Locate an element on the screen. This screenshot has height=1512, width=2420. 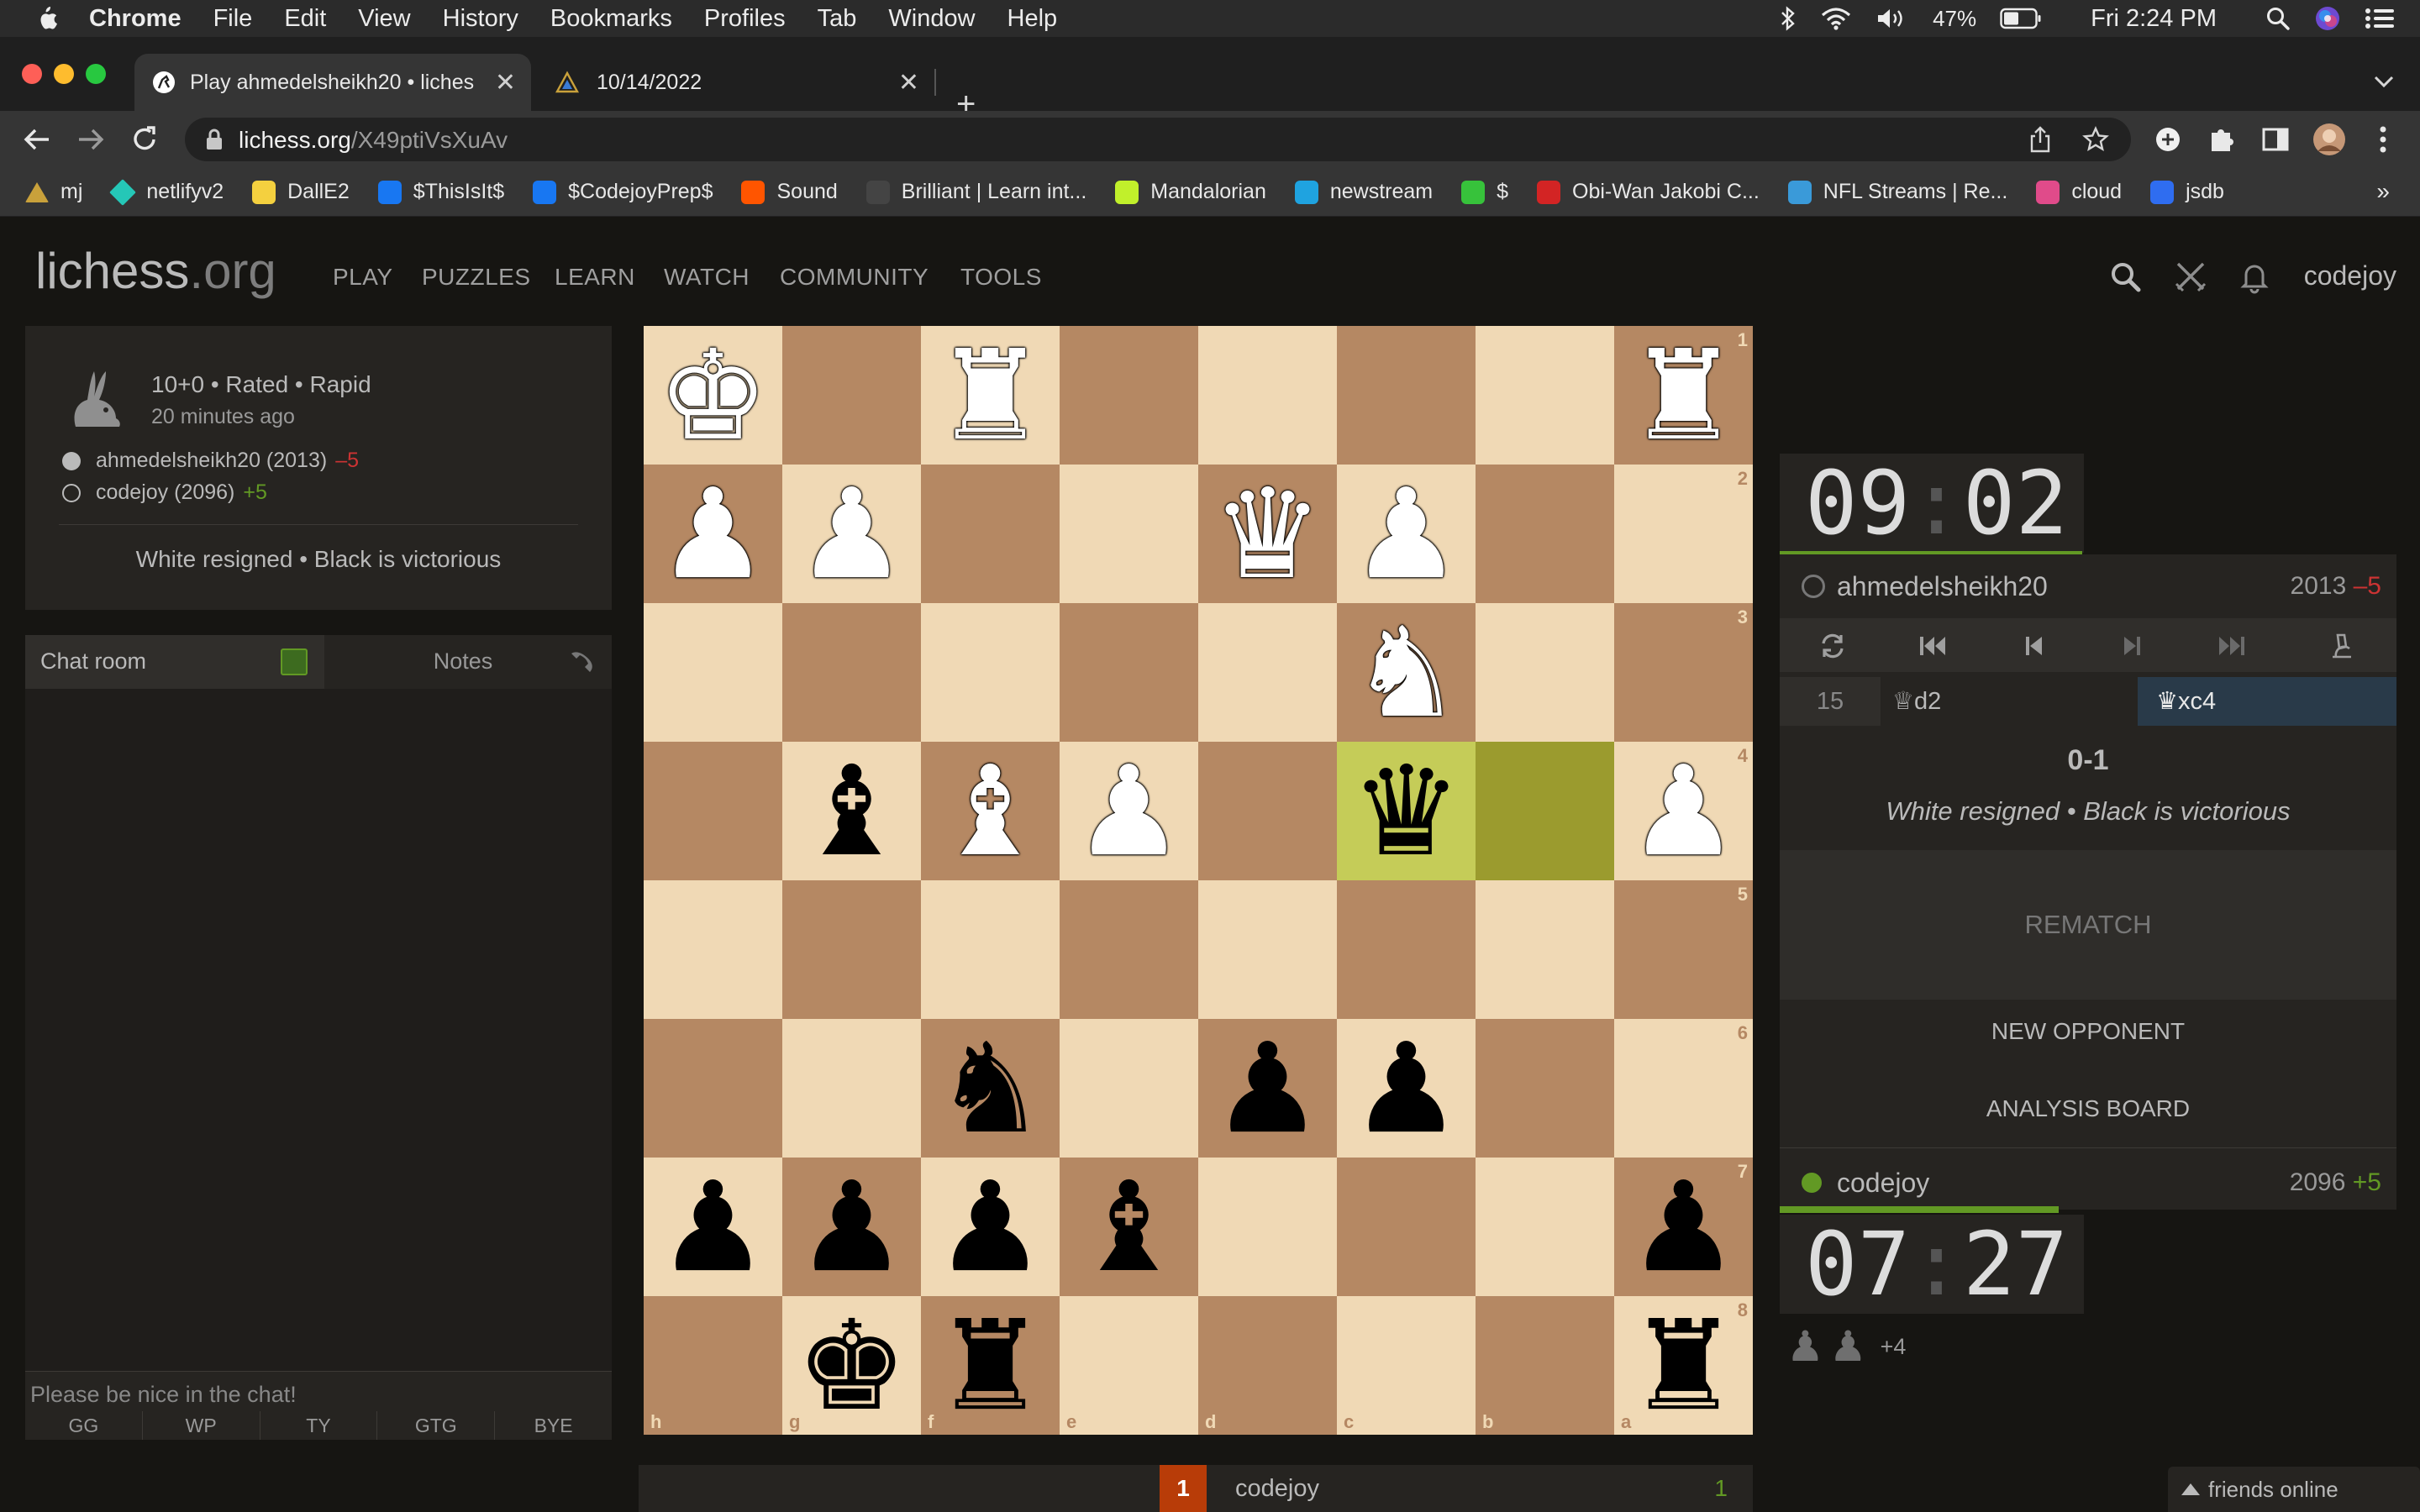
preset-ty: TY is located at coordinates (319, 1425).